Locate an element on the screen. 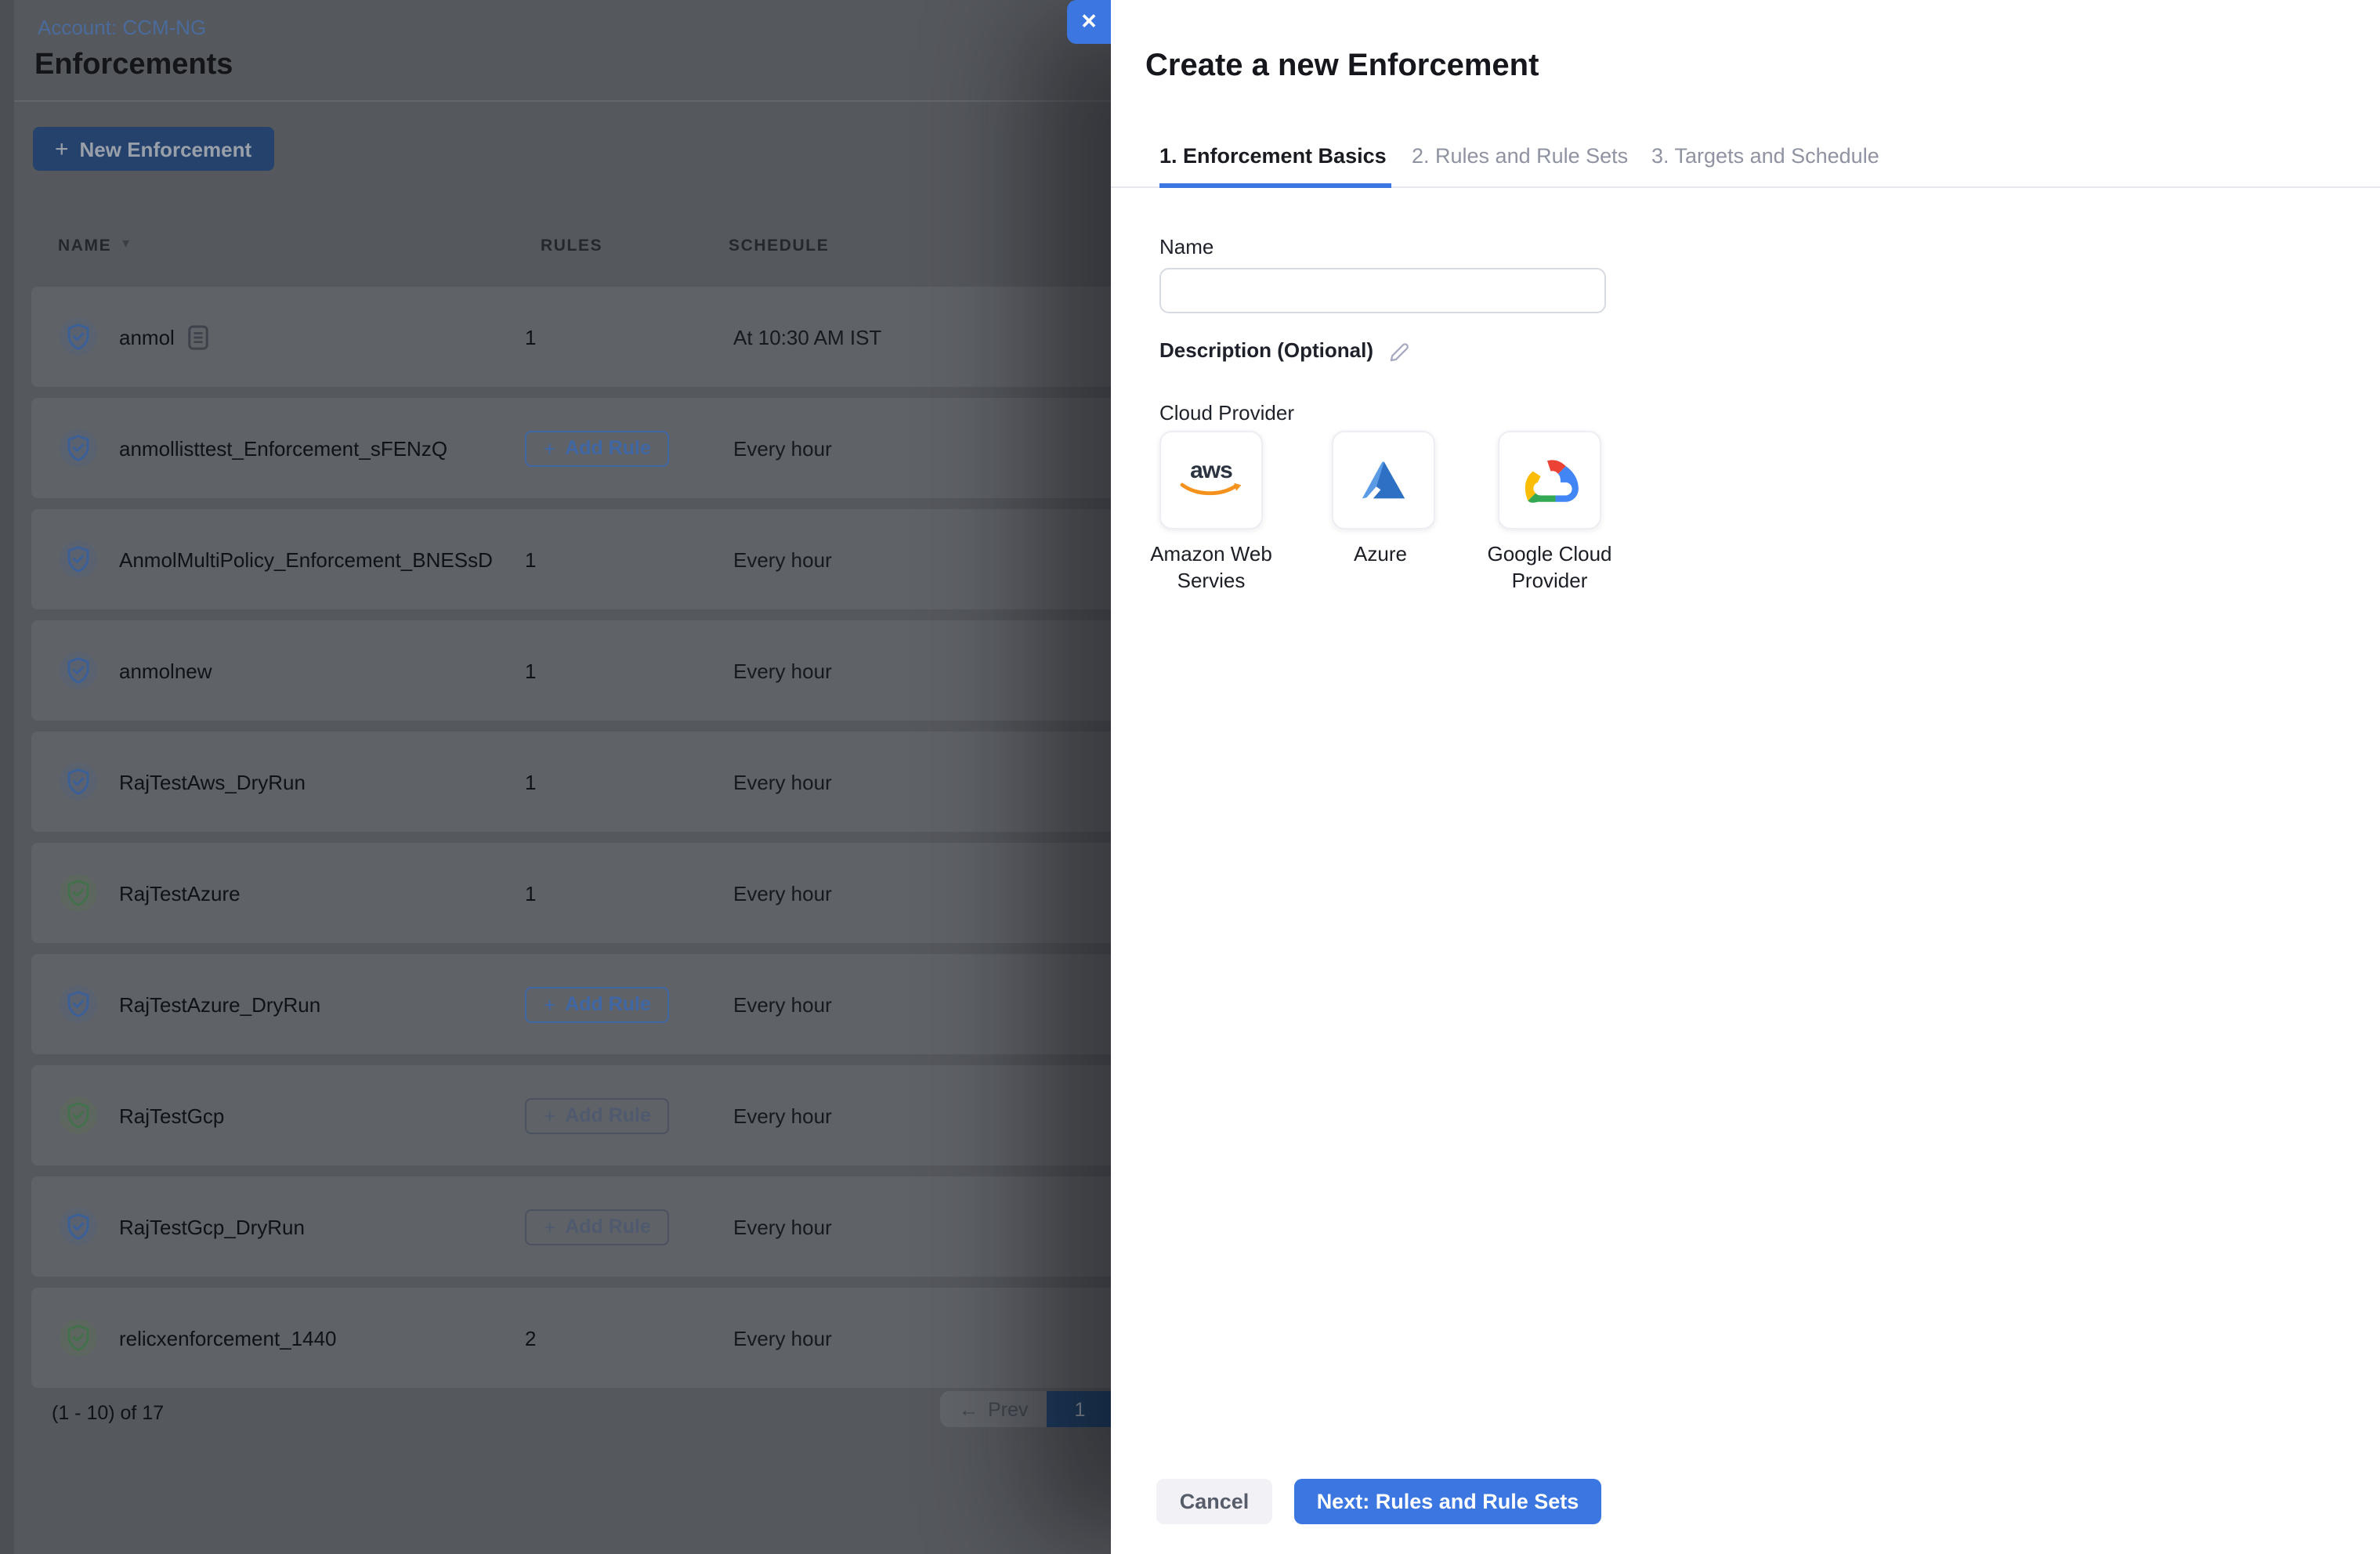 The width and height of the screenshot is (2380, 1554). prev-page-button: ← Prev is located at coordinates (993, 1409).